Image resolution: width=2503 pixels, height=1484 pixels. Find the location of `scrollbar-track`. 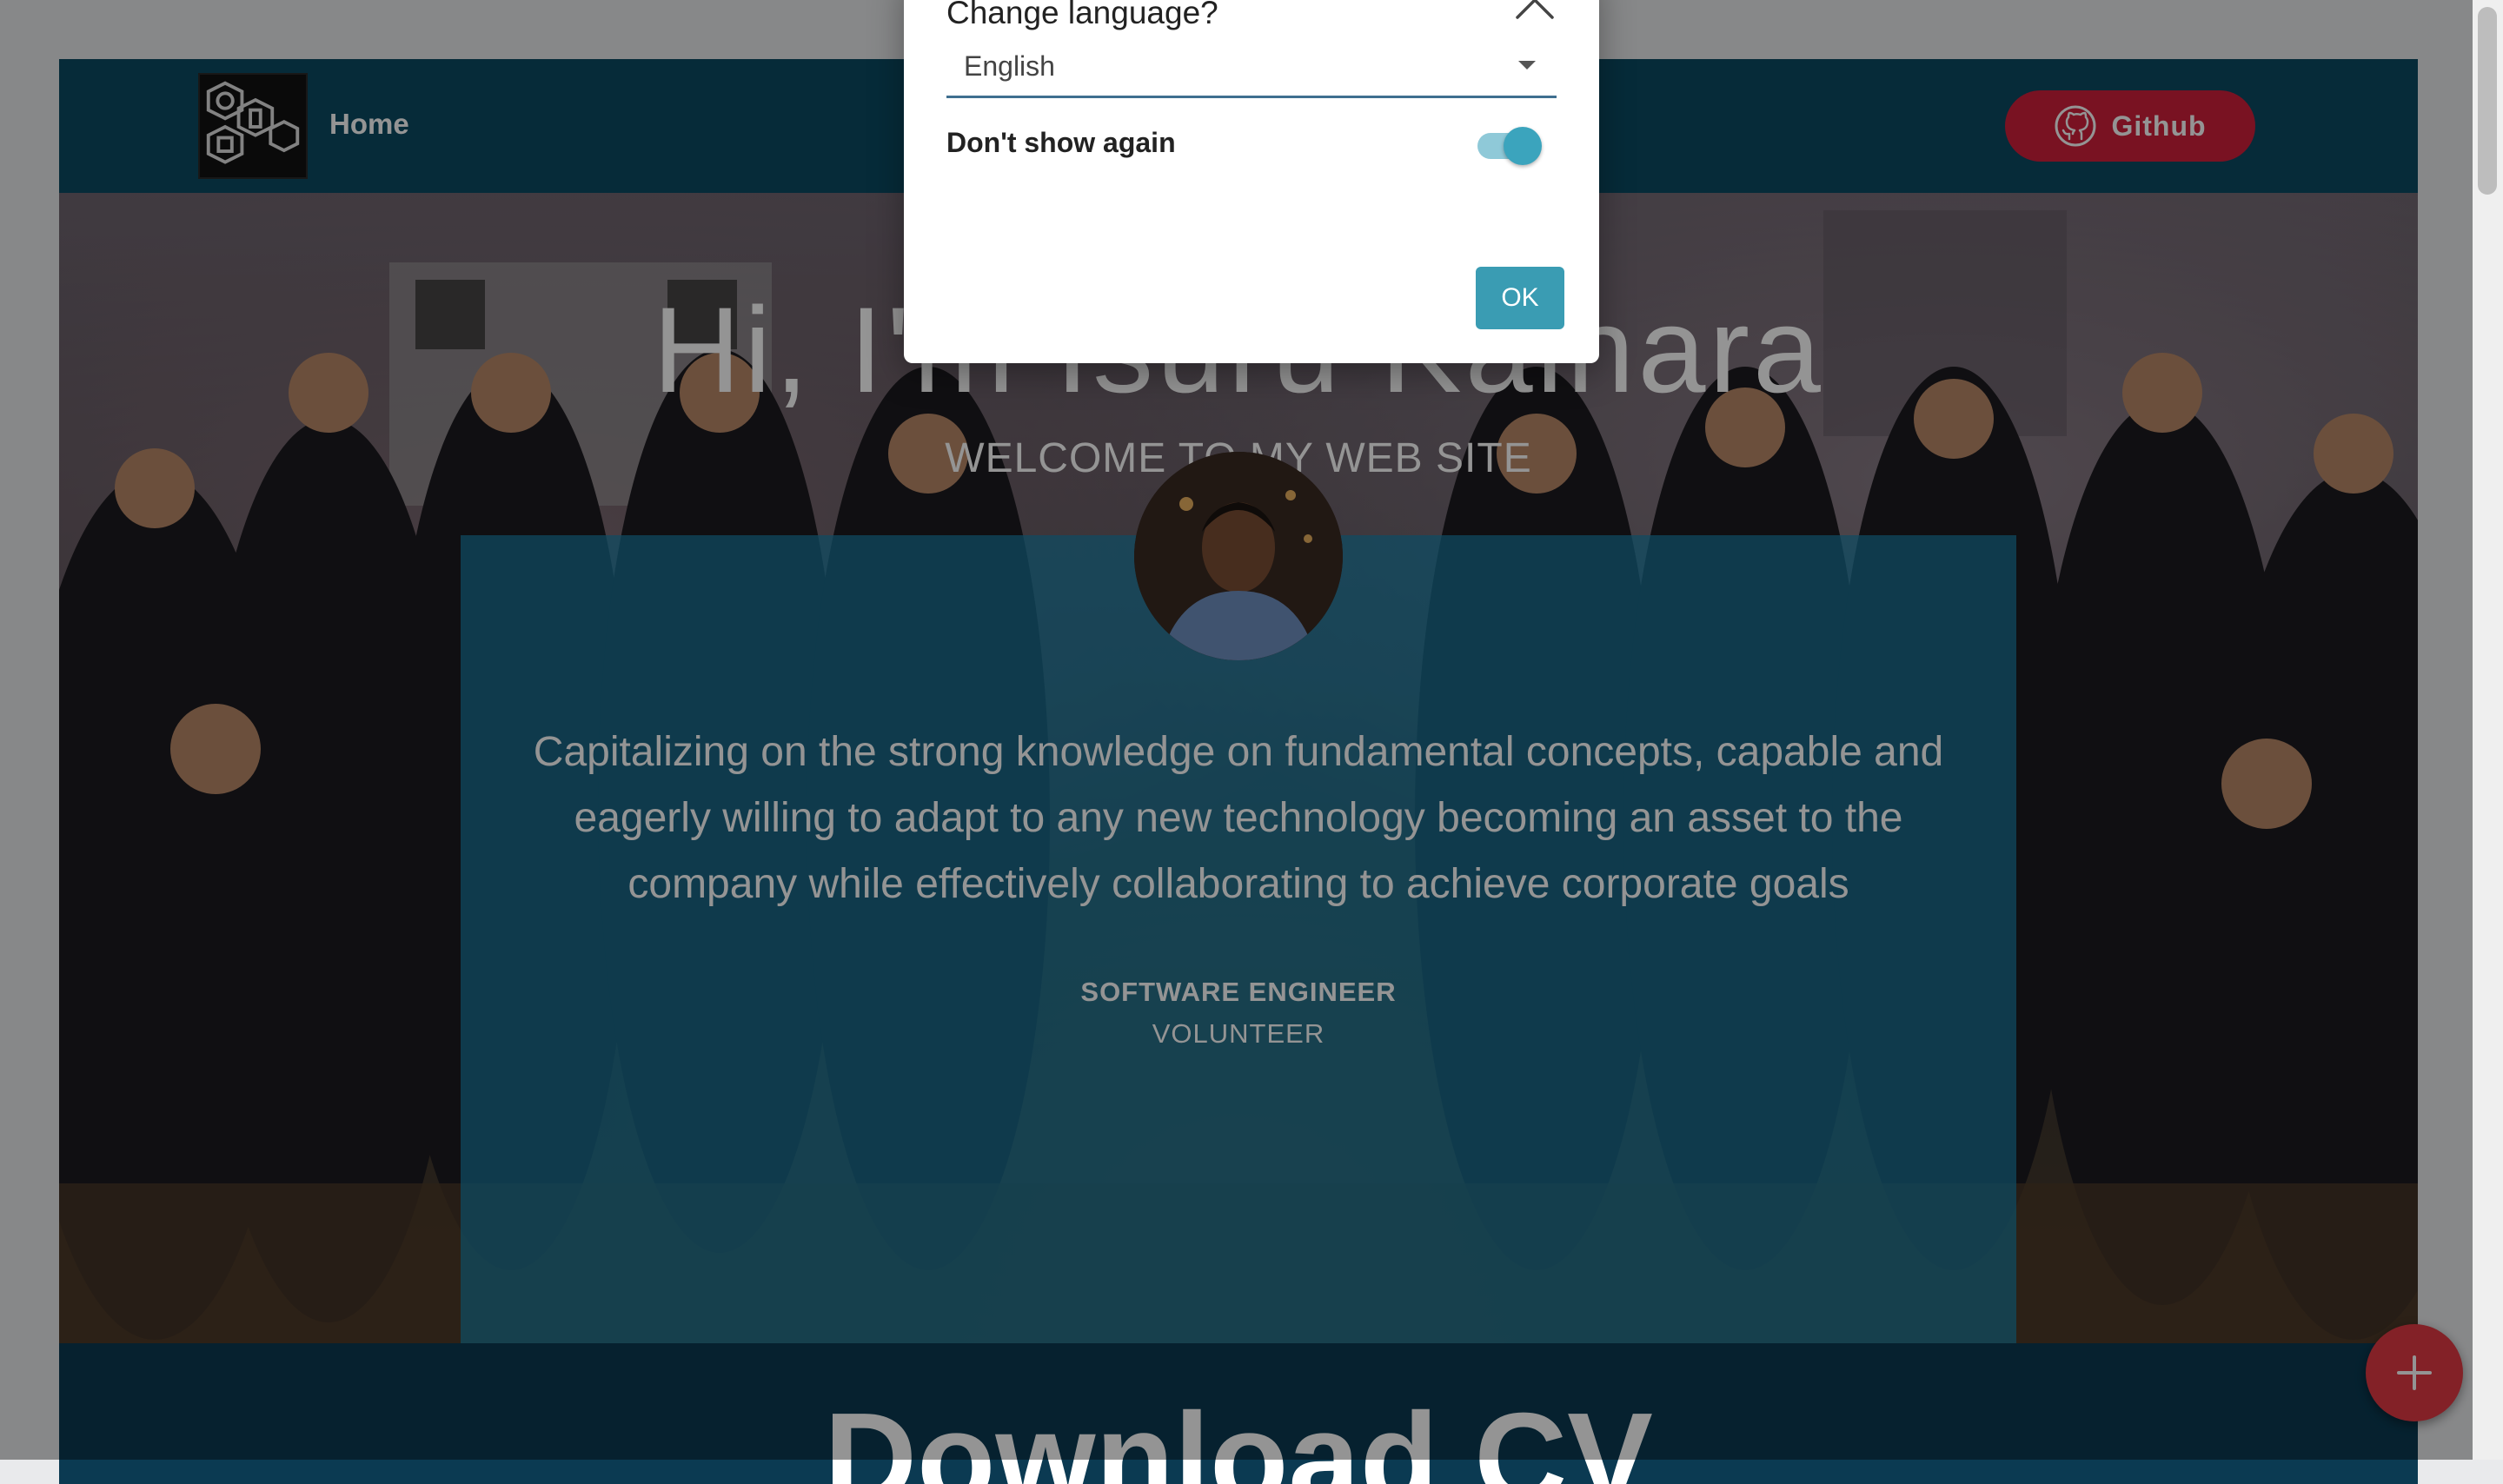

scrollbar-track is located at coordinates (2488, 730).